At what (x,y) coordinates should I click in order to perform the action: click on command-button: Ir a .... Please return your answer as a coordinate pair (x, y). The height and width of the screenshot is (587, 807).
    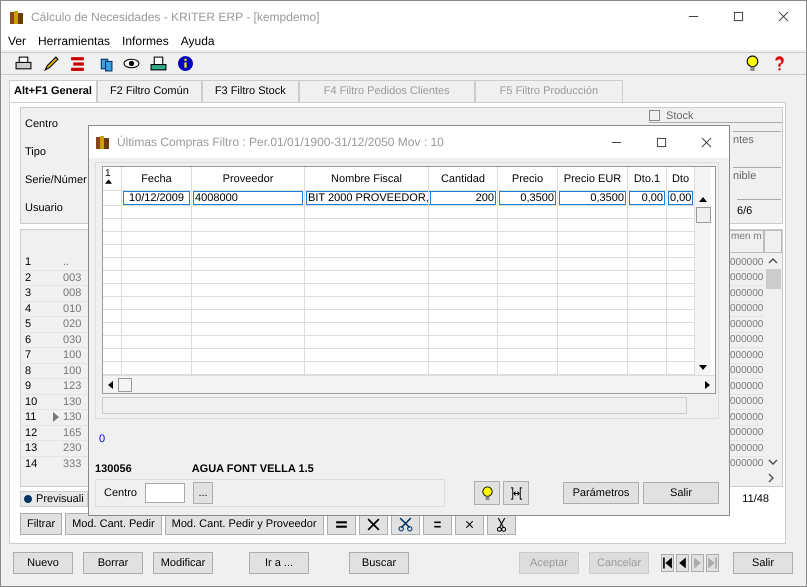
    Looking at the image, I should click on (279, 563).